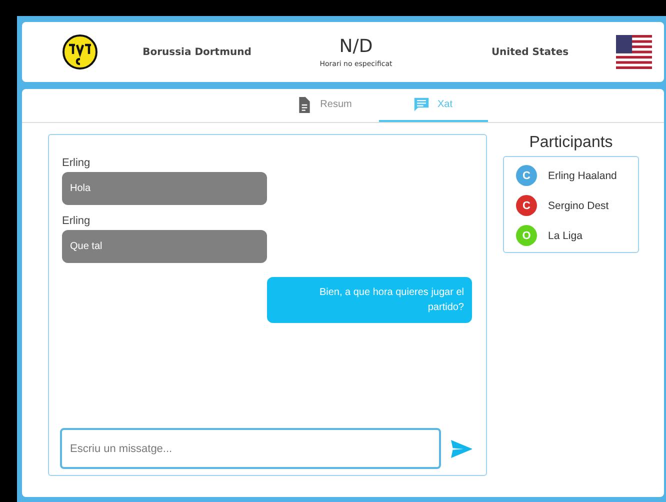 The height and width of the screenshot is (502, 666). I want to click on participants-title: Participants, so click(571, 143).